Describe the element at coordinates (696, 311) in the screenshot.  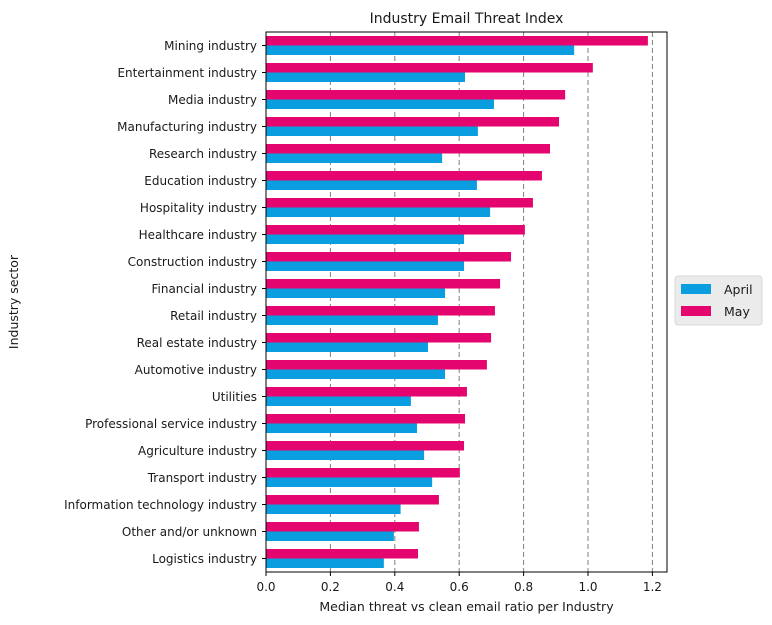
I see `legend-swatch-may` at that location.